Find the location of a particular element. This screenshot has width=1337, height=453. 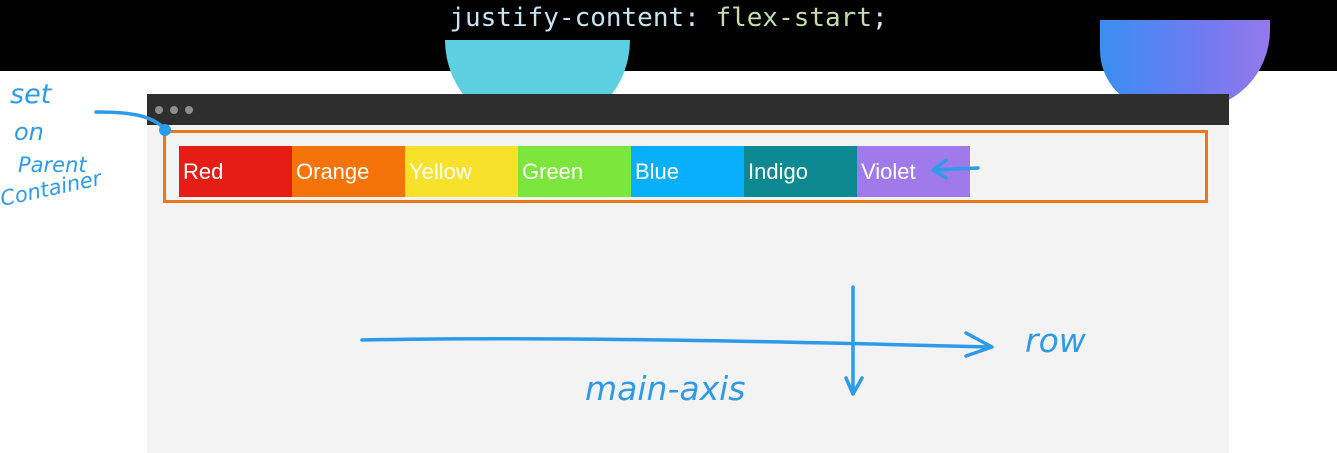

main-axis-label: main-axis is located at coordinates (665, 388).